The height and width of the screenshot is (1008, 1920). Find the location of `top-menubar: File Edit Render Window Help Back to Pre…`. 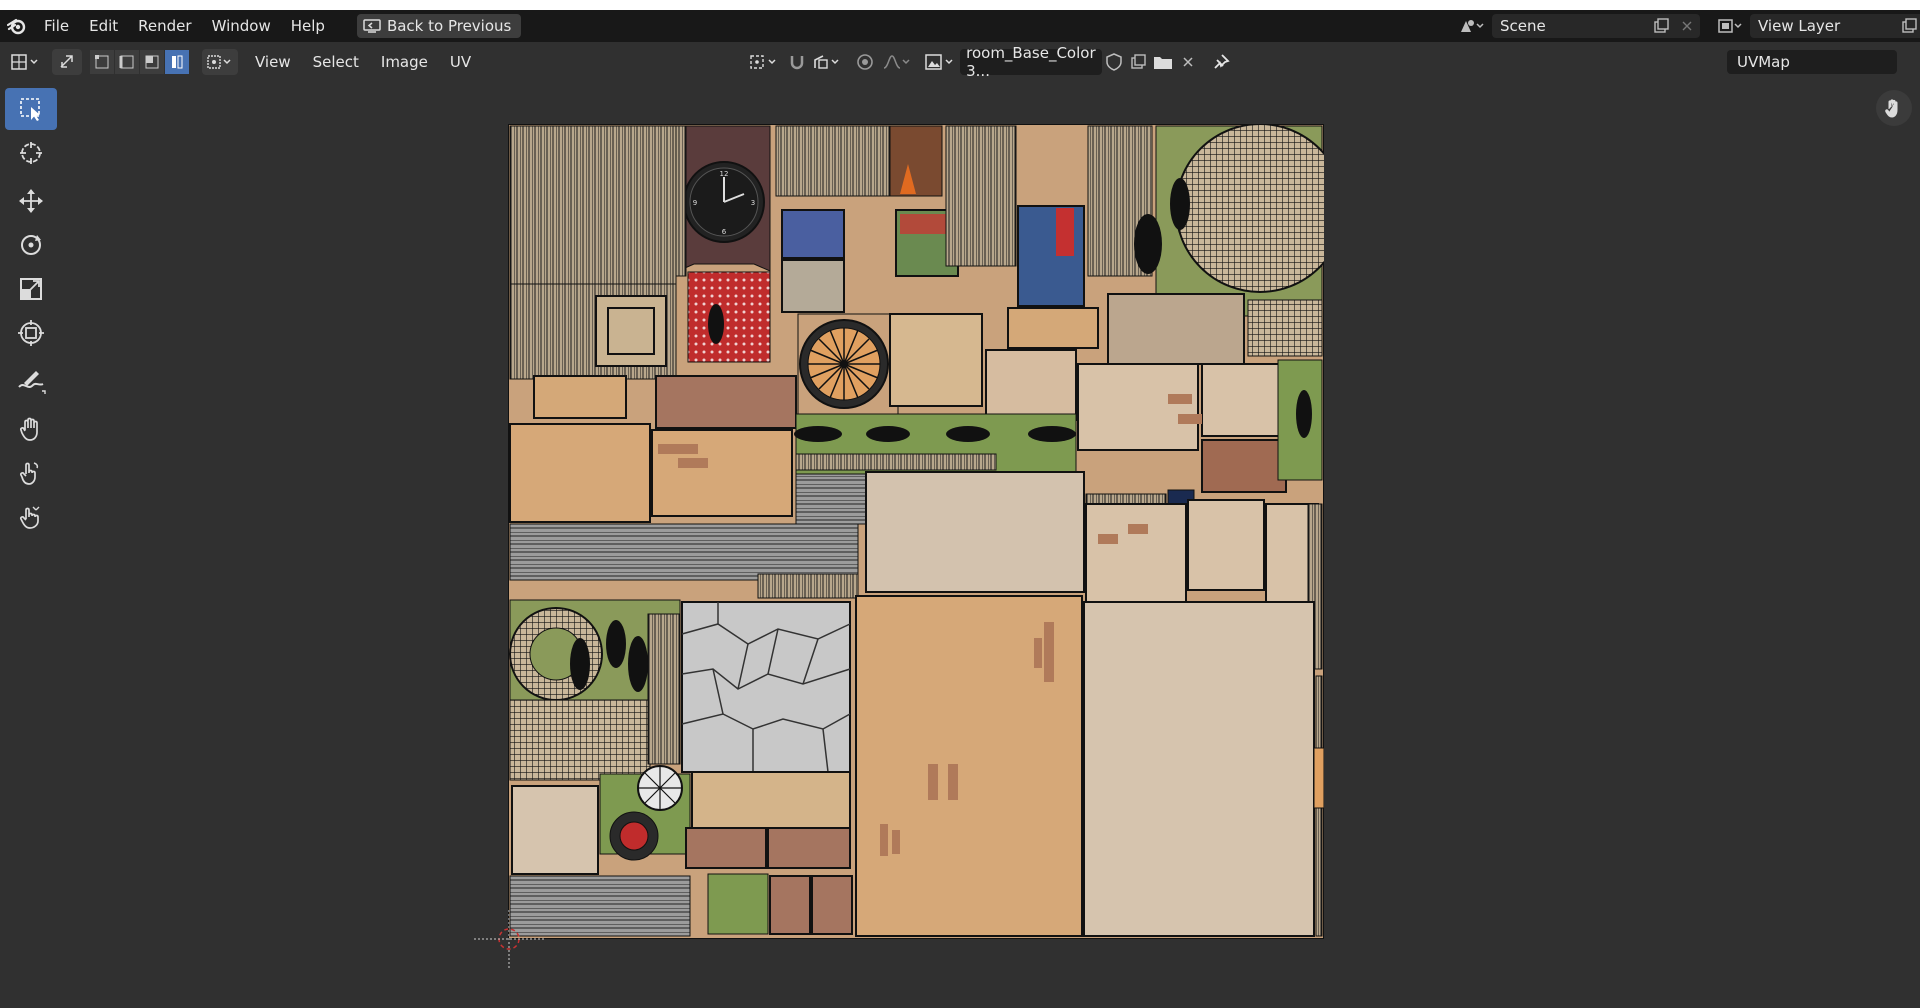

top-menubar: File Edit Render Window Help Back to Pre… is located at coordinates (960, 26).